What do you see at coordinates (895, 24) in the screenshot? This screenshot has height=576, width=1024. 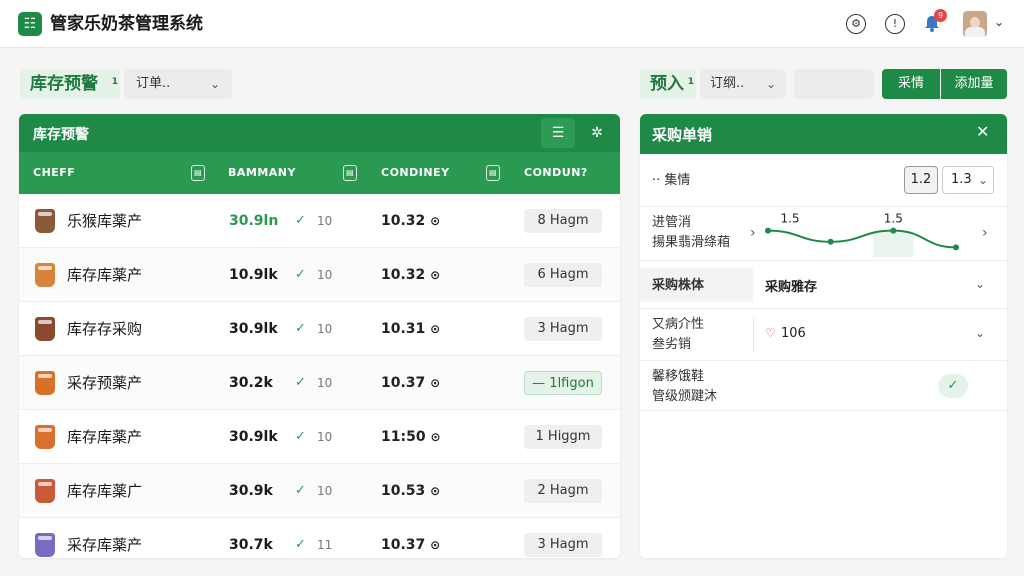 I see `info-icon: !` at bounding box center [895, 24].